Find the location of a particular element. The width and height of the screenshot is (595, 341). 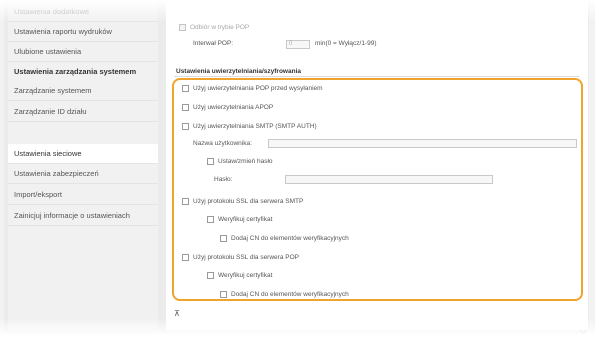

sidebar-item-system-management: Zarządzanie systemem is located at coordinates (83, 91).